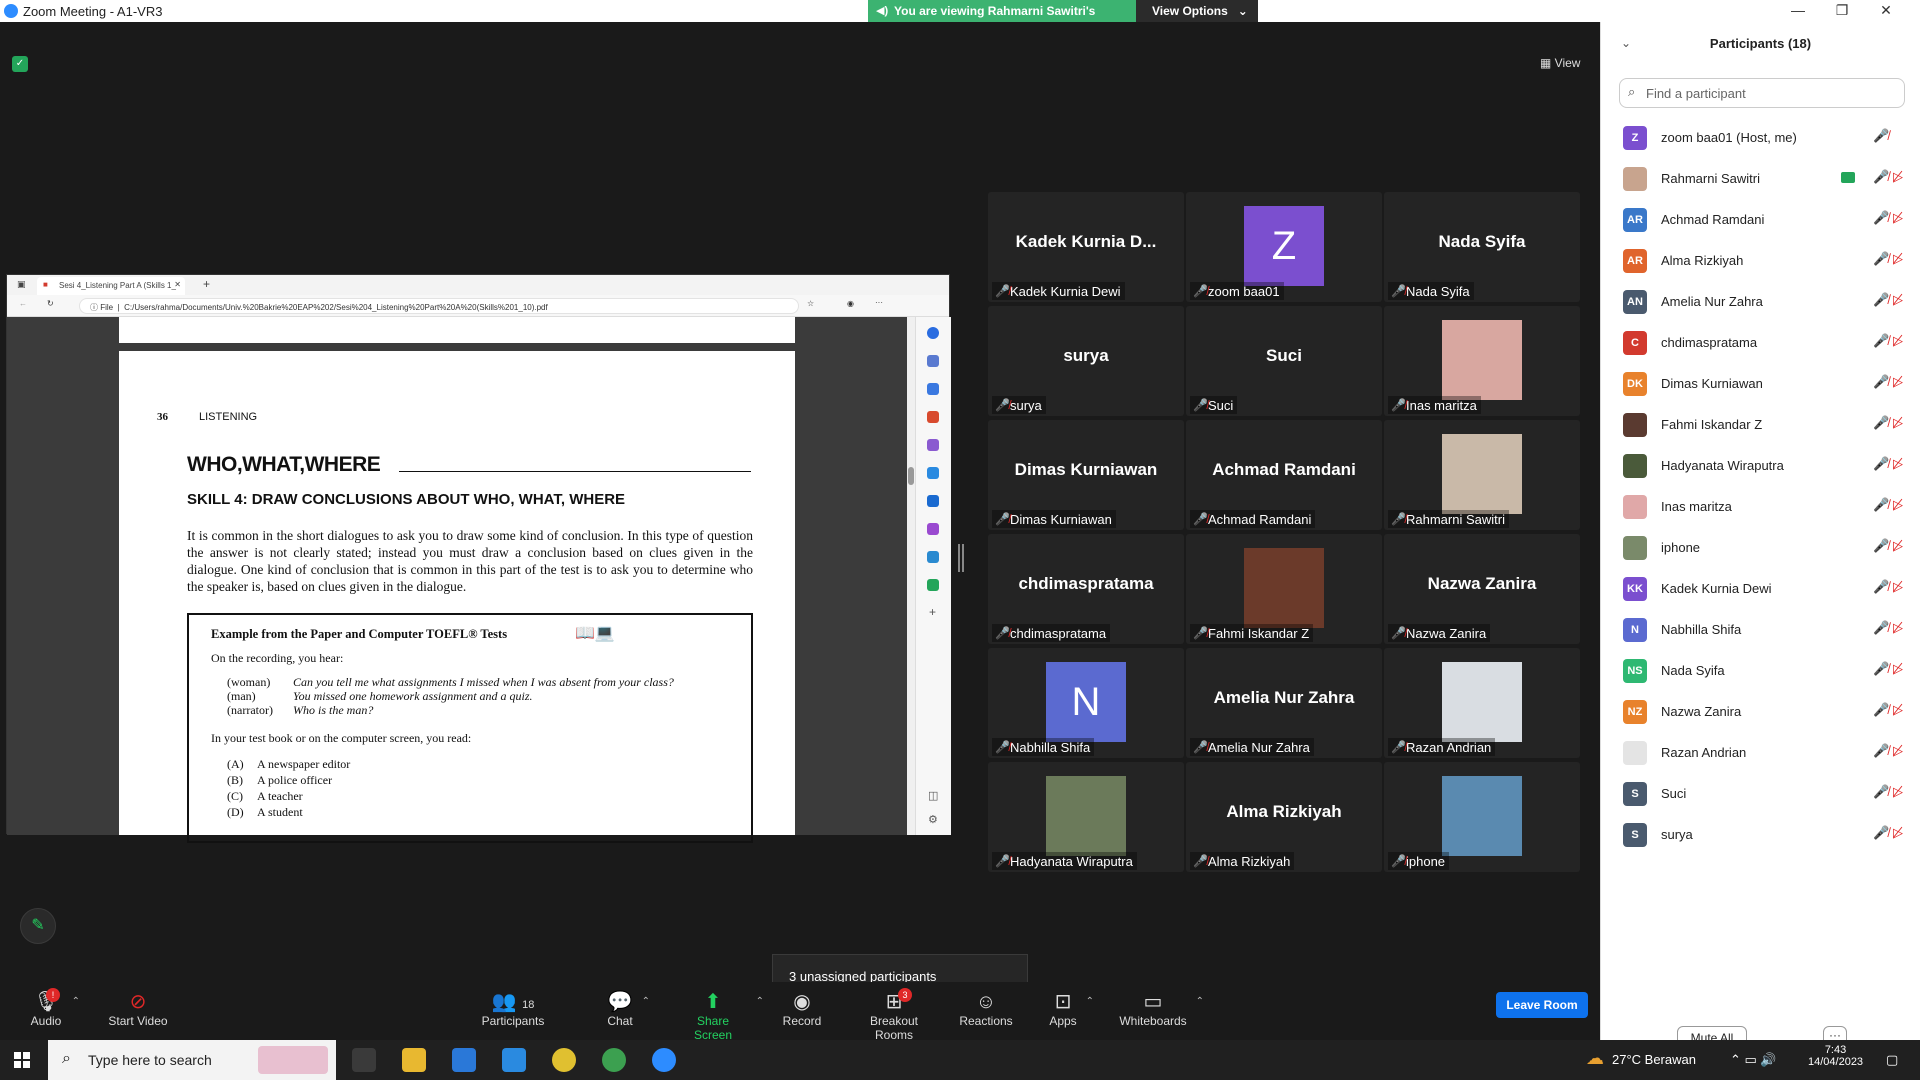 The width and height of the screenshot is (1920, 1080). Describe the element at coordinates (664, 1060) in the screenshot. I see `zoom-taskbar-icon` at that location.